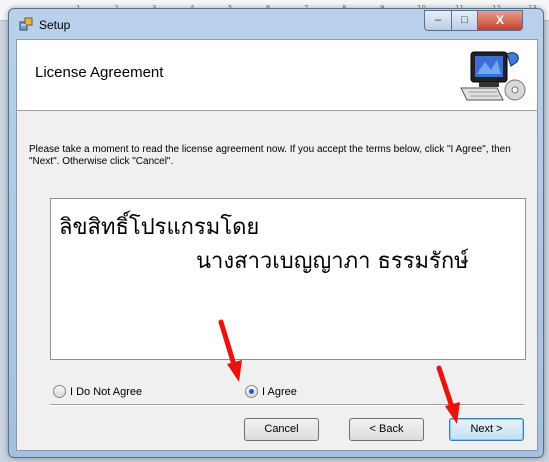 This screenshot has height=462, width=549. Describe the element at coordinates (251, 391) in the screenshot. I see `radio-selected-icon` at that location.